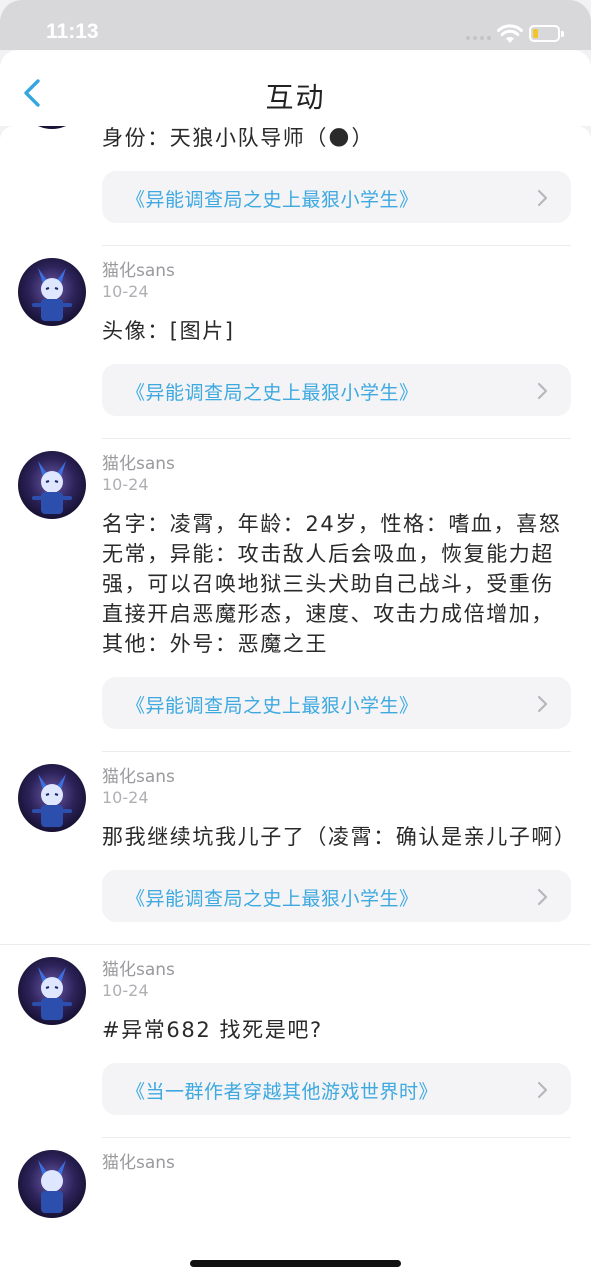  Describe the element at coordinates (339, 837) in the screenshot. I see `post-text: 那我继续坑我儿子了（凌霄：确认是亲儿子啊）` at that location.